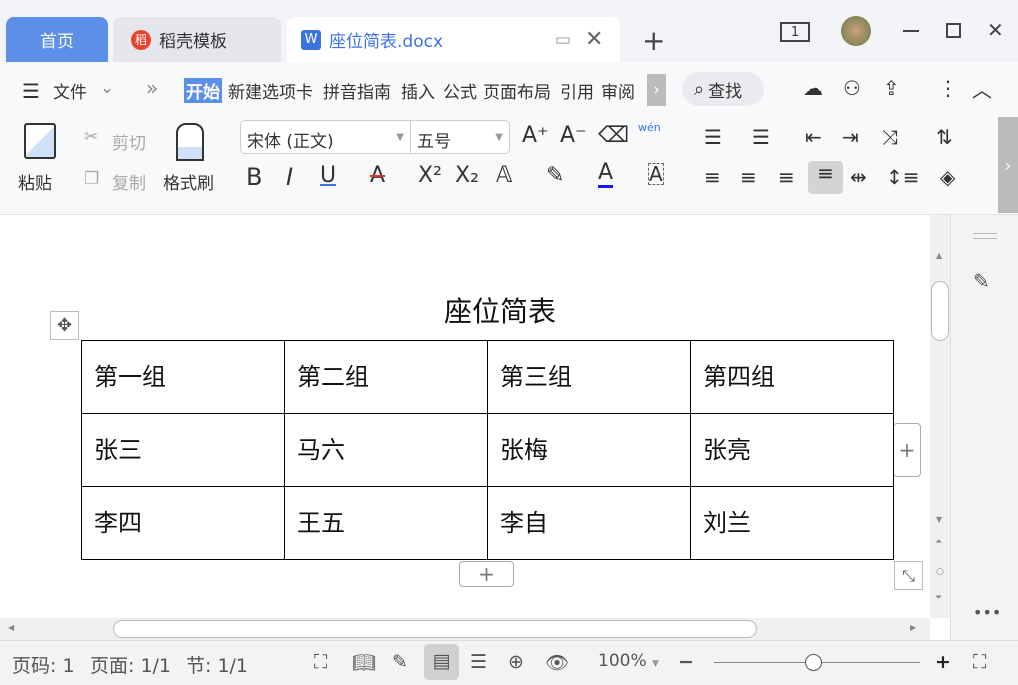 This screenshot has width=1018, height=685. What do you see at coordinates (792, 523) in the screenshot?
I see `table-cell: 刘兰` at bounding box center [792, 523].